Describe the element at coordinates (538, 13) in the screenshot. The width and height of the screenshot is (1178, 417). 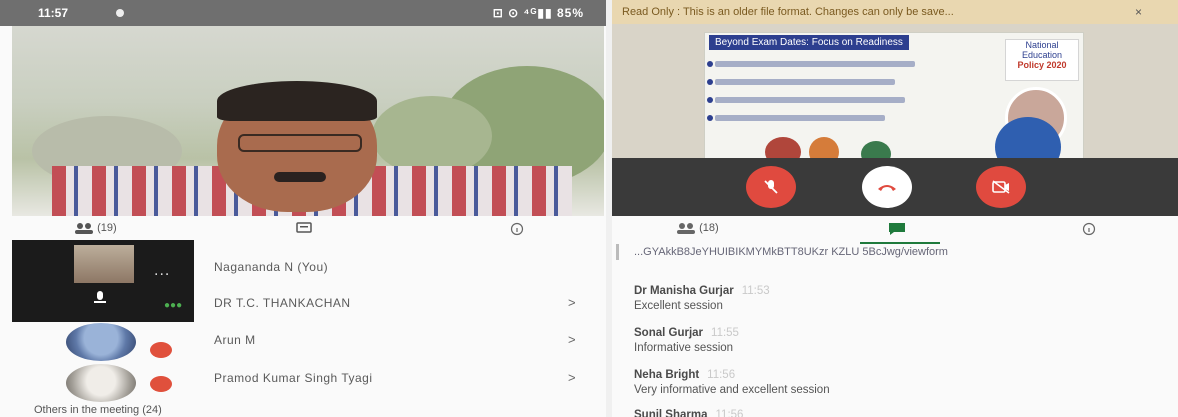
I see `status-indicators: ⊡ ⊙ ⁴ᴳ▮▮ 85%` at that location.